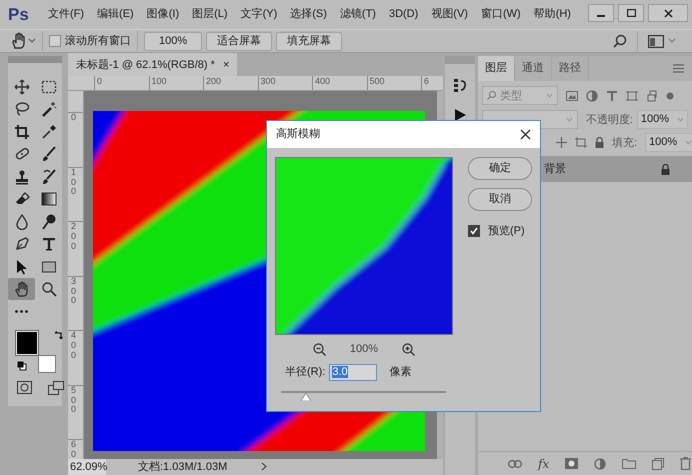  What do you see at coordinates (544, 463) in the screenshot?
I see `fx-button: fx` at bounding box center [544, 463].